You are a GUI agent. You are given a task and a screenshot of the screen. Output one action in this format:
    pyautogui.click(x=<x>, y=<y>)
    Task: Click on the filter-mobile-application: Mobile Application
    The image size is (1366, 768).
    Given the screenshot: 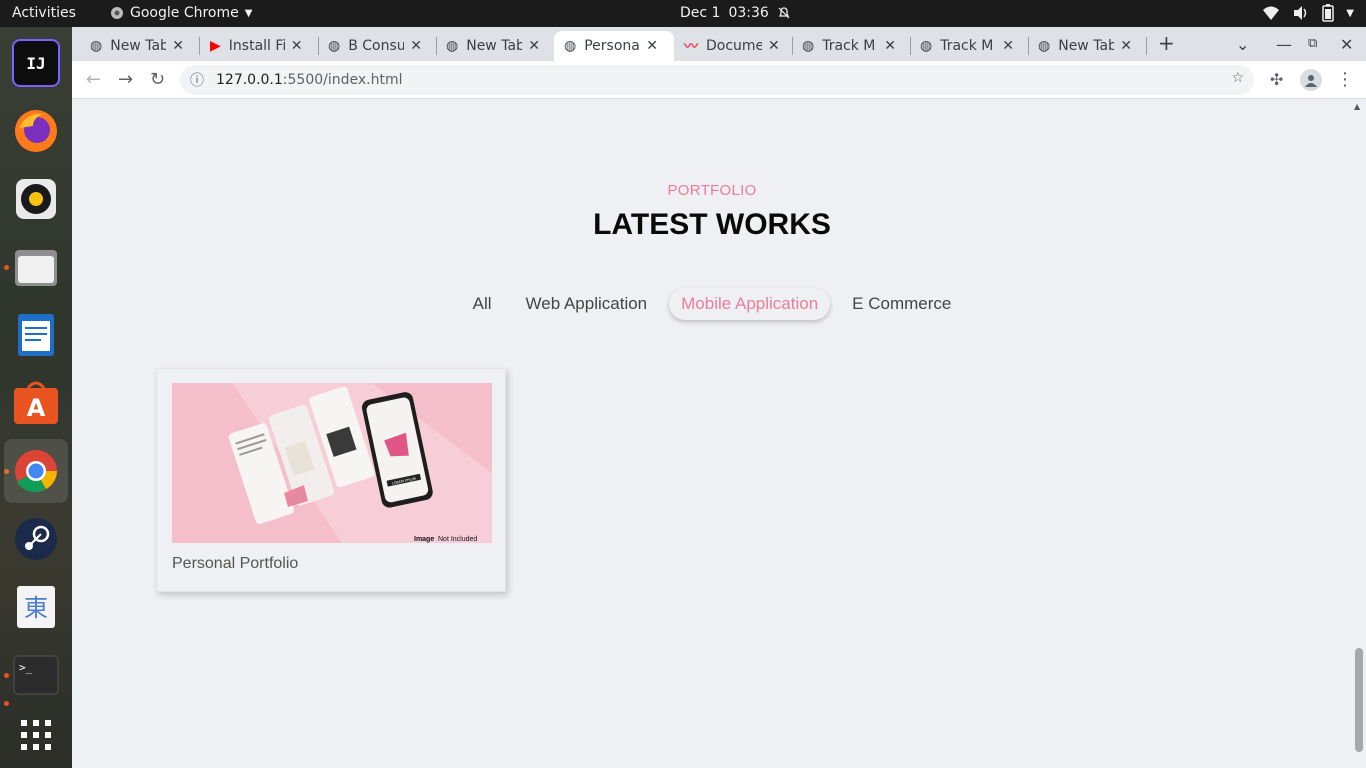 What is the action you would take?
    pyautogui.click(x=750, y=304)
    